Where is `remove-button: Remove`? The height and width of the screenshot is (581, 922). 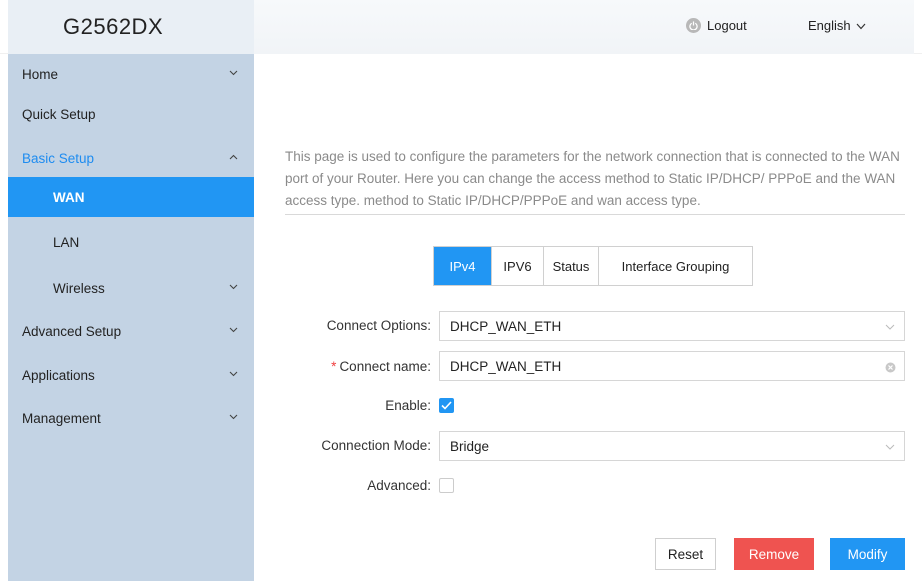
remove-button: Remove is located at coordinates (774, 554).